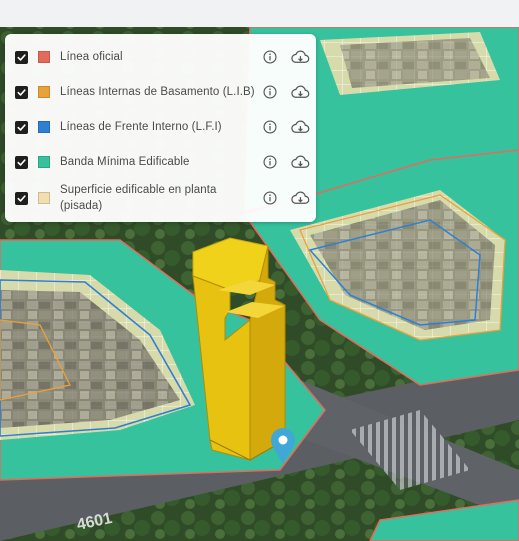 This screenshot has width=519, height=541. Describe the element at coordinates (44, 198) in the screenshot. I see `legend-swatch-superficie` at that location.